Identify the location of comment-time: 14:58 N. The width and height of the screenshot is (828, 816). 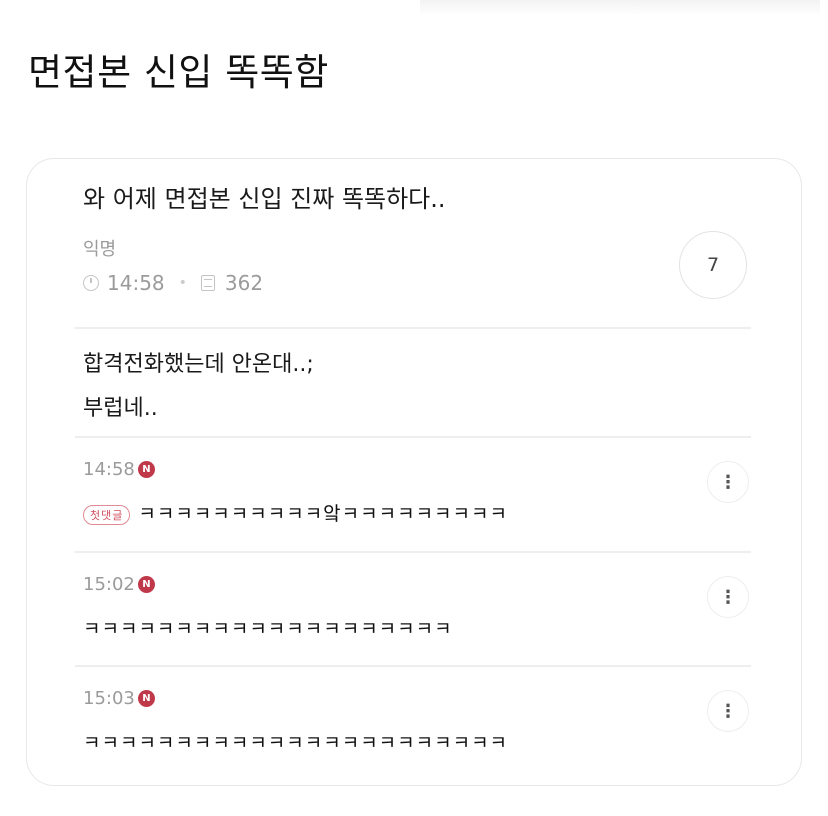
(119, 469).